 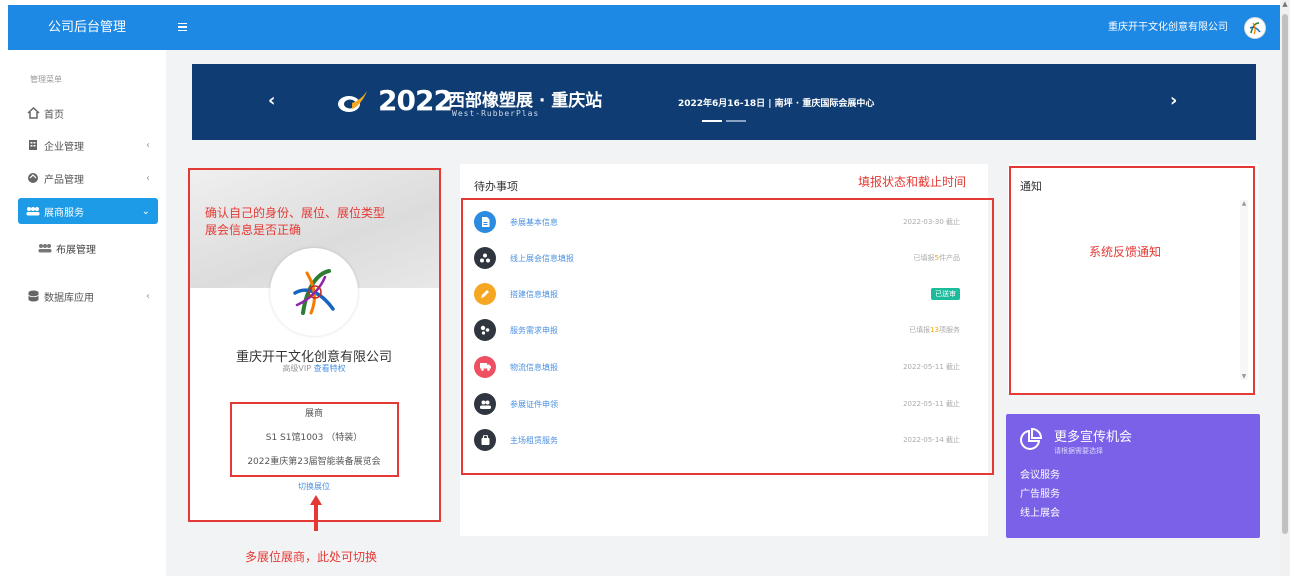 I want to click on sidebar-item-label: 展商服务, so click(x=64, y=213).